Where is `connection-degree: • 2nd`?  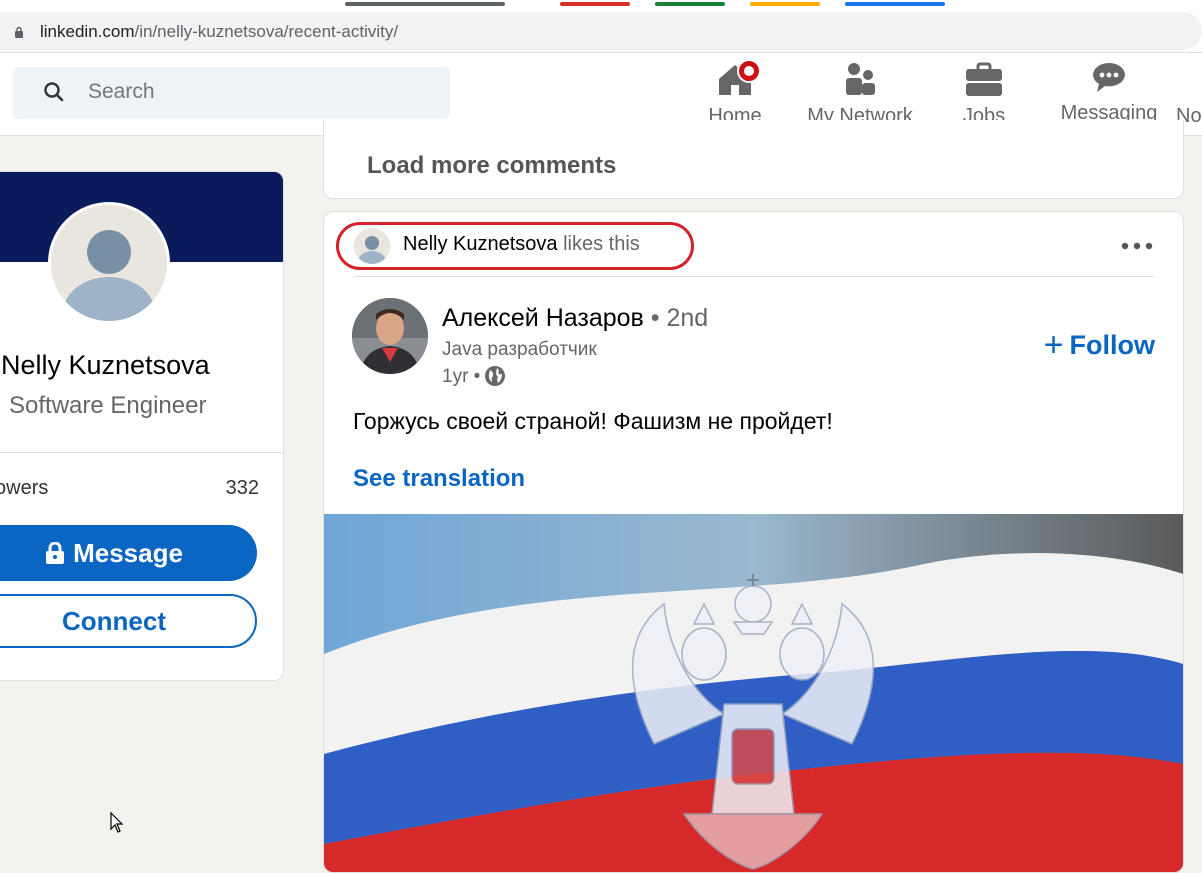
connection-degree: • 2nd is located at coordinates (679, 318).